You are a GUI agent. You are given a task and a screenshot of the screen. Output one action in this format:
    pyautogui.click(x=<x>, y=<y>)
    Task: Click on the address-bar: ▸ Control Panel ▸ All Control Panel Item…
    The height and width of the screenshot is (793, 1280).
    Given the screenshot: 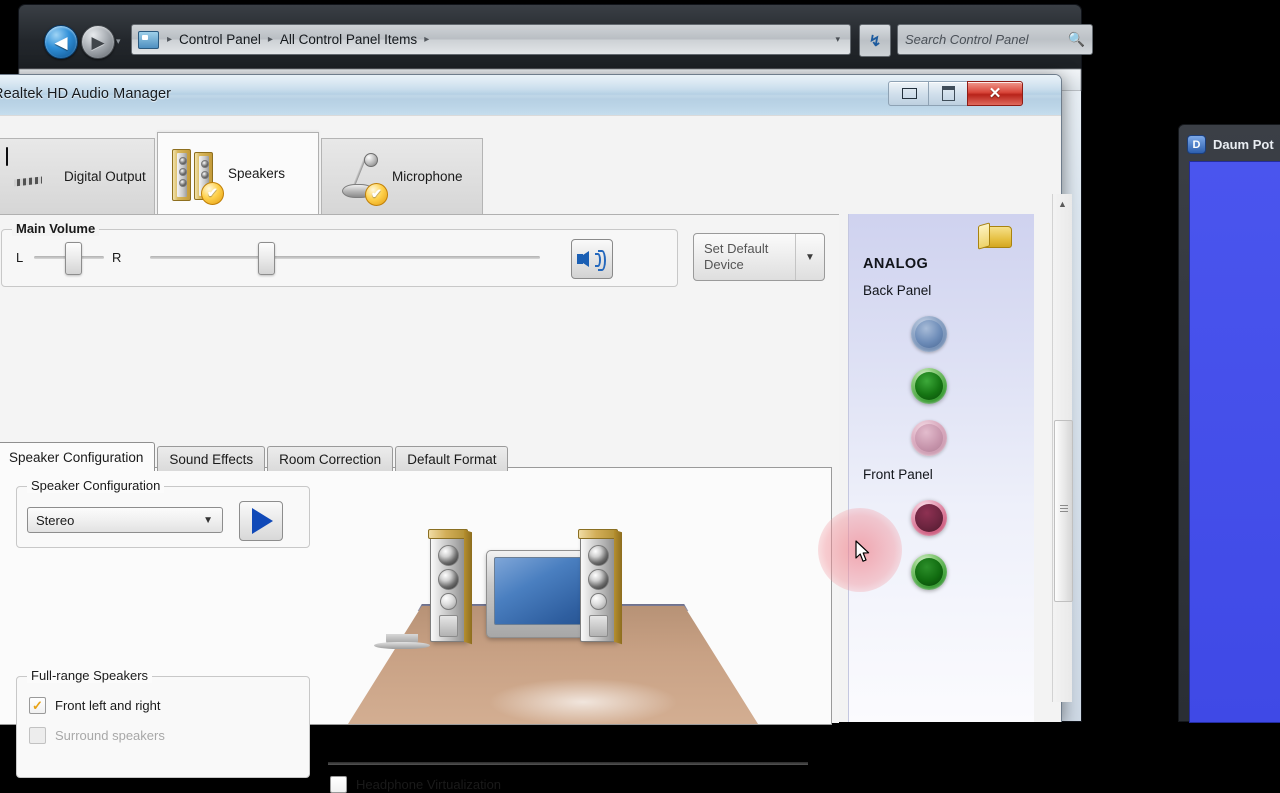 What is the action you would take?
    pyautogui.click(x=491, y=39)
    